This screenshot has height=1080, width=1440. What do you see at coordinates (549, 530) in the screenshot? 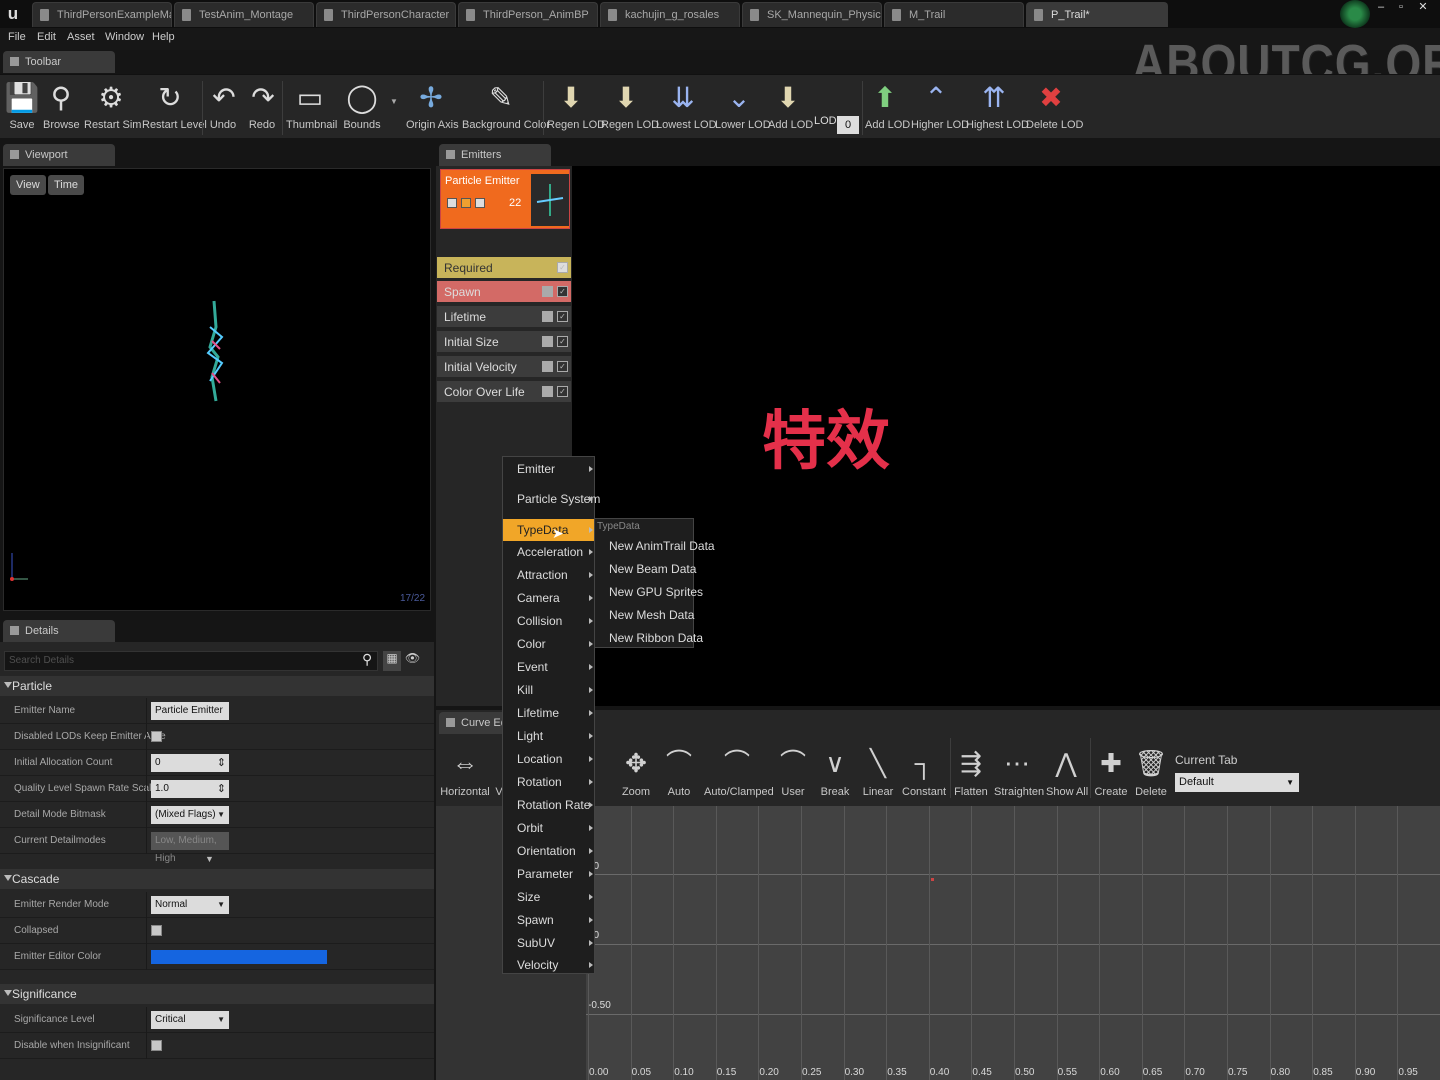
I see `menu-item-typedata: TypeData` at bounding box center [549, 530].